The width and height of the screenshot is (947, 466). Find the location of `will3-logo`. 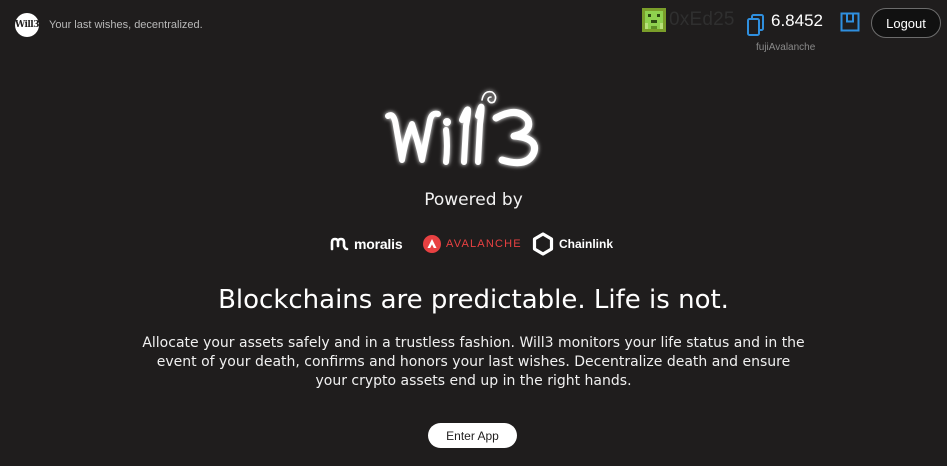

will3-logo is located at coordinates (462, 128).